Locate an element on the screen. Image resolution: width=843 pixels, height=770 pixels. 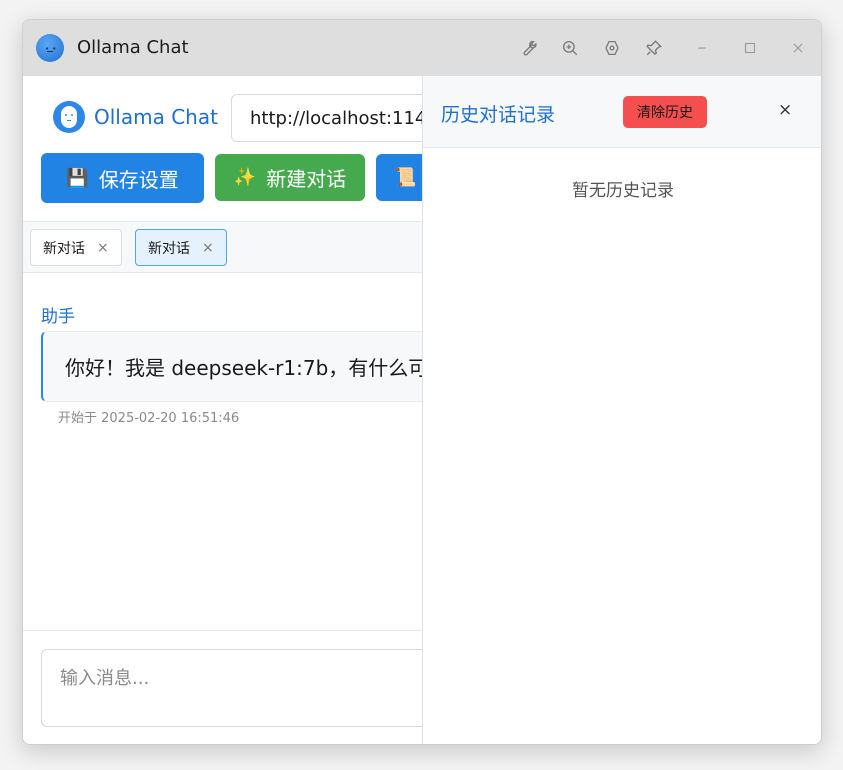
new-chat-label: 新建对话 is located at coordinates (306, 179).